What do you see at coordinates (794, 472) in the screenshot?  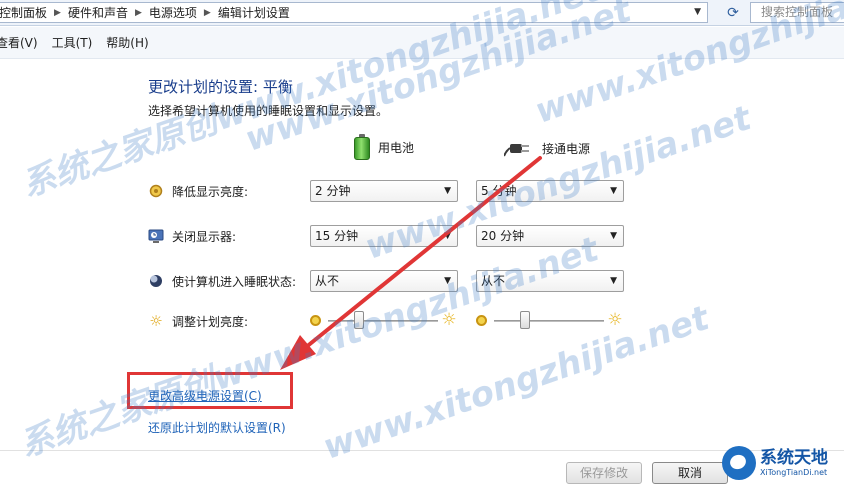 I see `logo-en-text: XiTongTianDi.net` at bounding box center [794, 472].